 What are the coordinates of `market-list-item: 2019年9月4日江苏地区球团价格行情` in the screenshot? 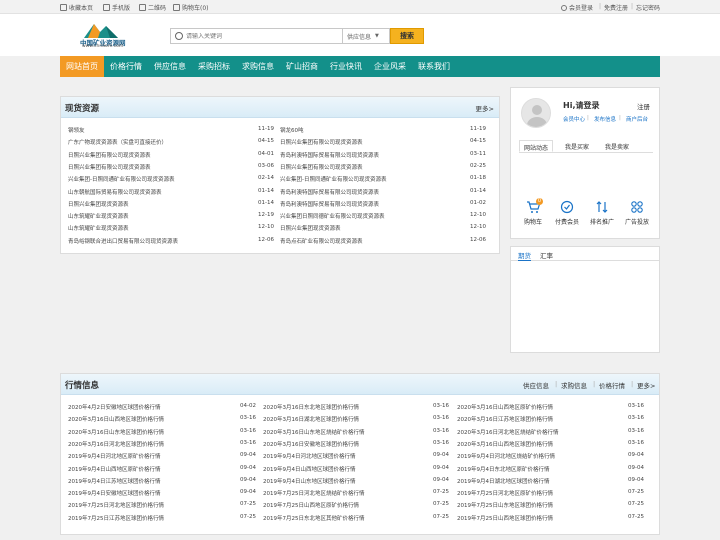 It's located at (114, 481).